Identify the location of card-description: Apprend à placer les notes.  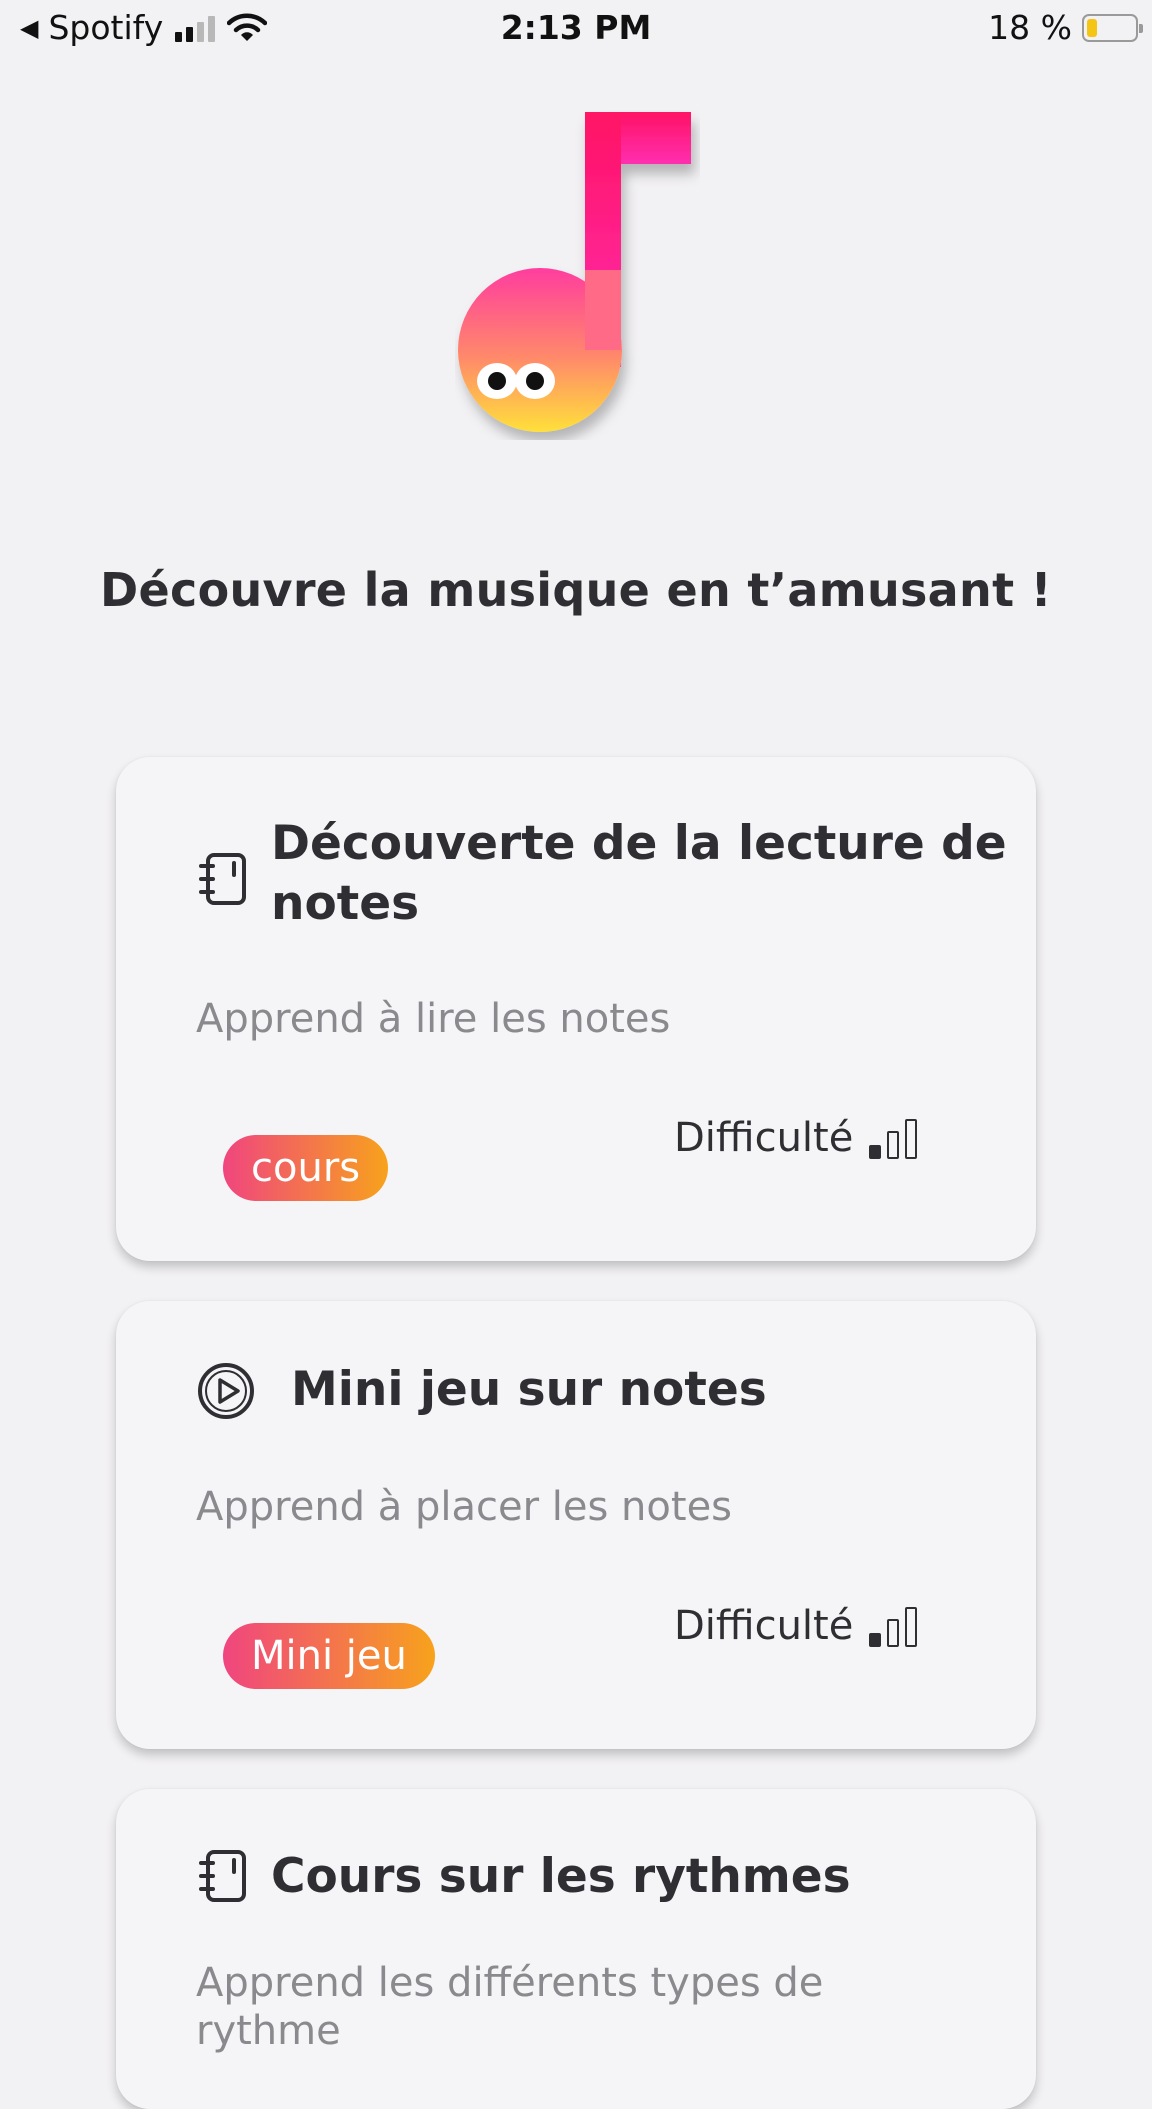
(464, 1507).